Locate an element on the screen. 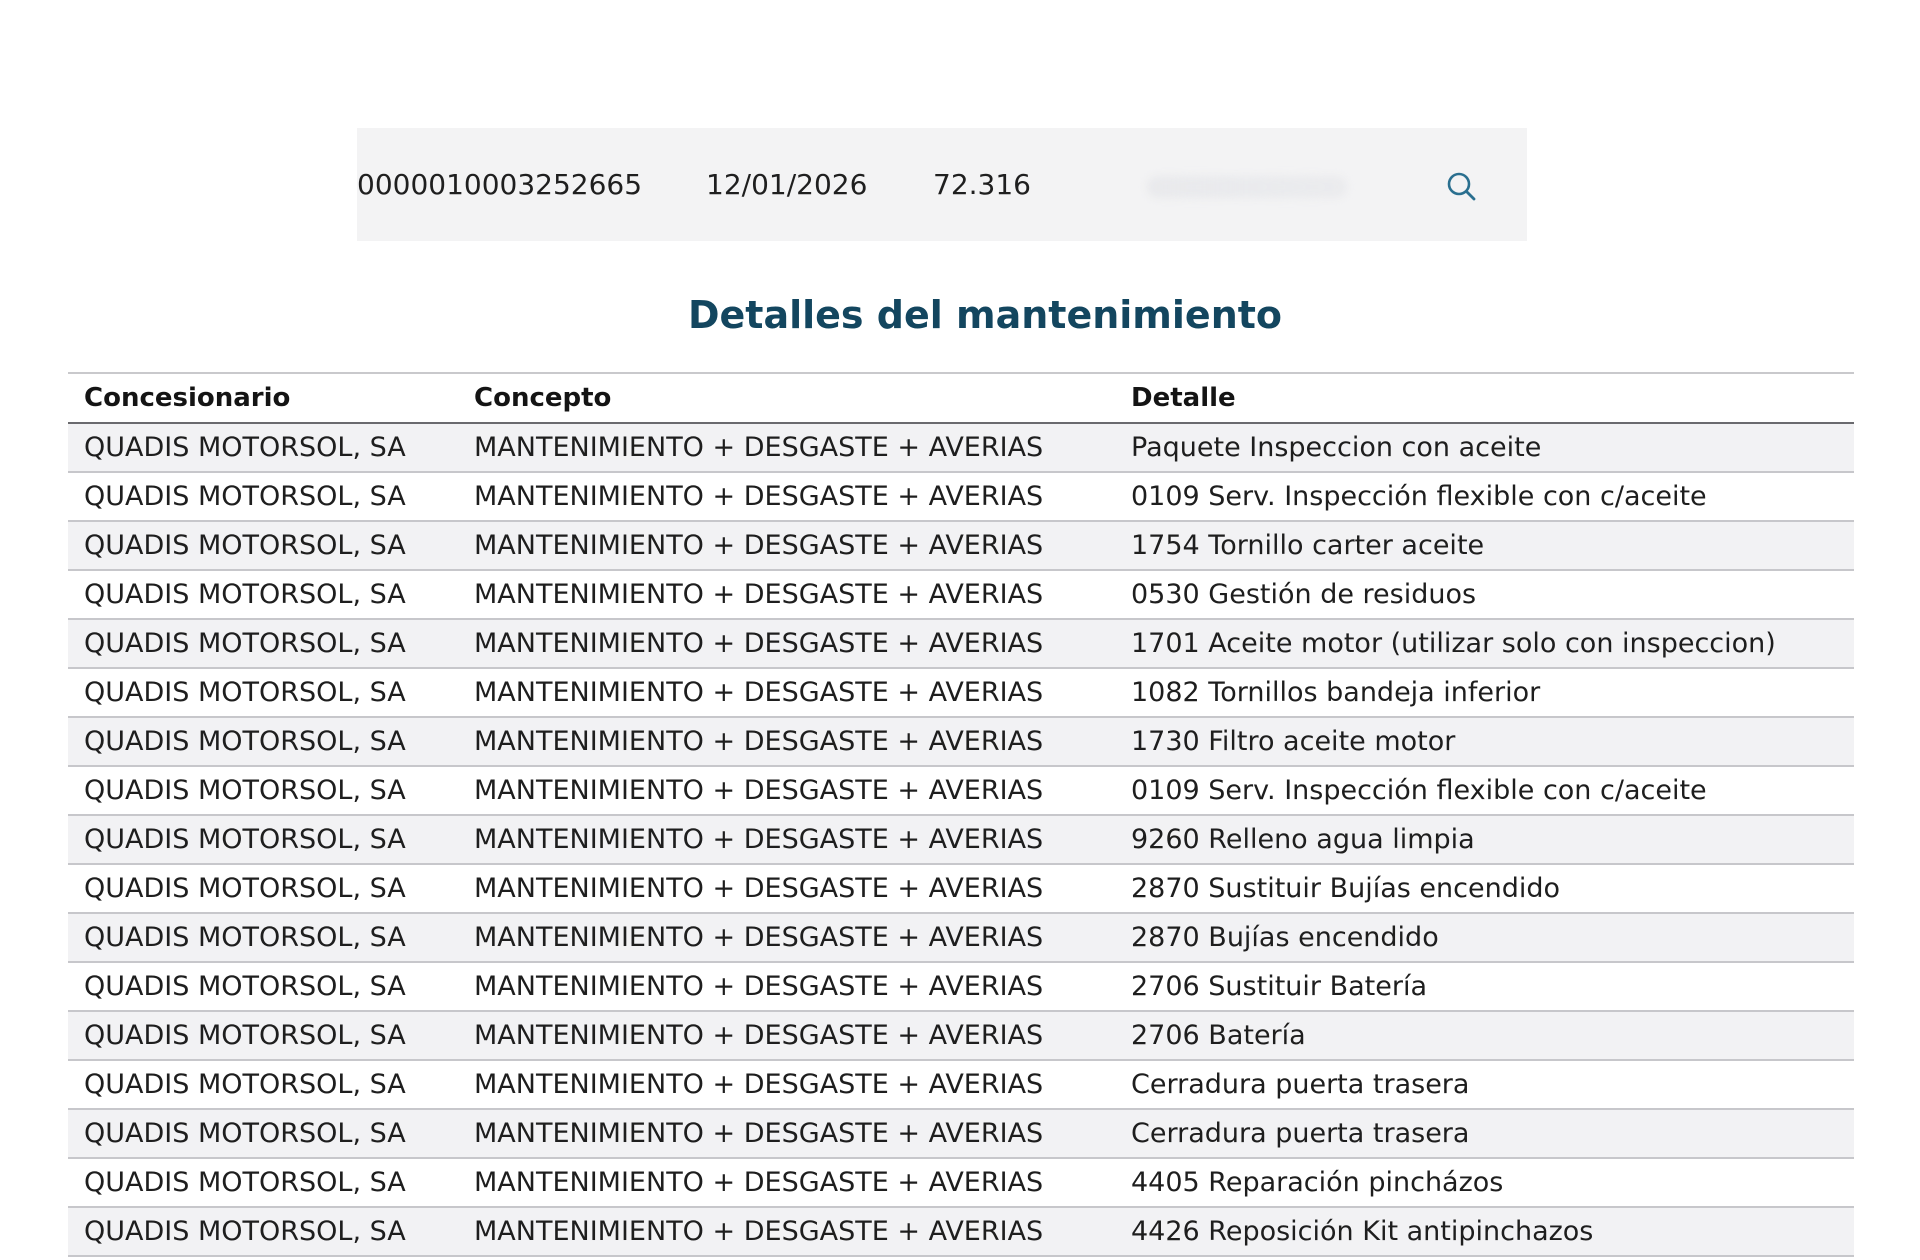 The image size is (1920, 1260). maintenance-summary-bar: 0000010003252665 12/01/2026 72.316 is located at coordinates (942, 184).